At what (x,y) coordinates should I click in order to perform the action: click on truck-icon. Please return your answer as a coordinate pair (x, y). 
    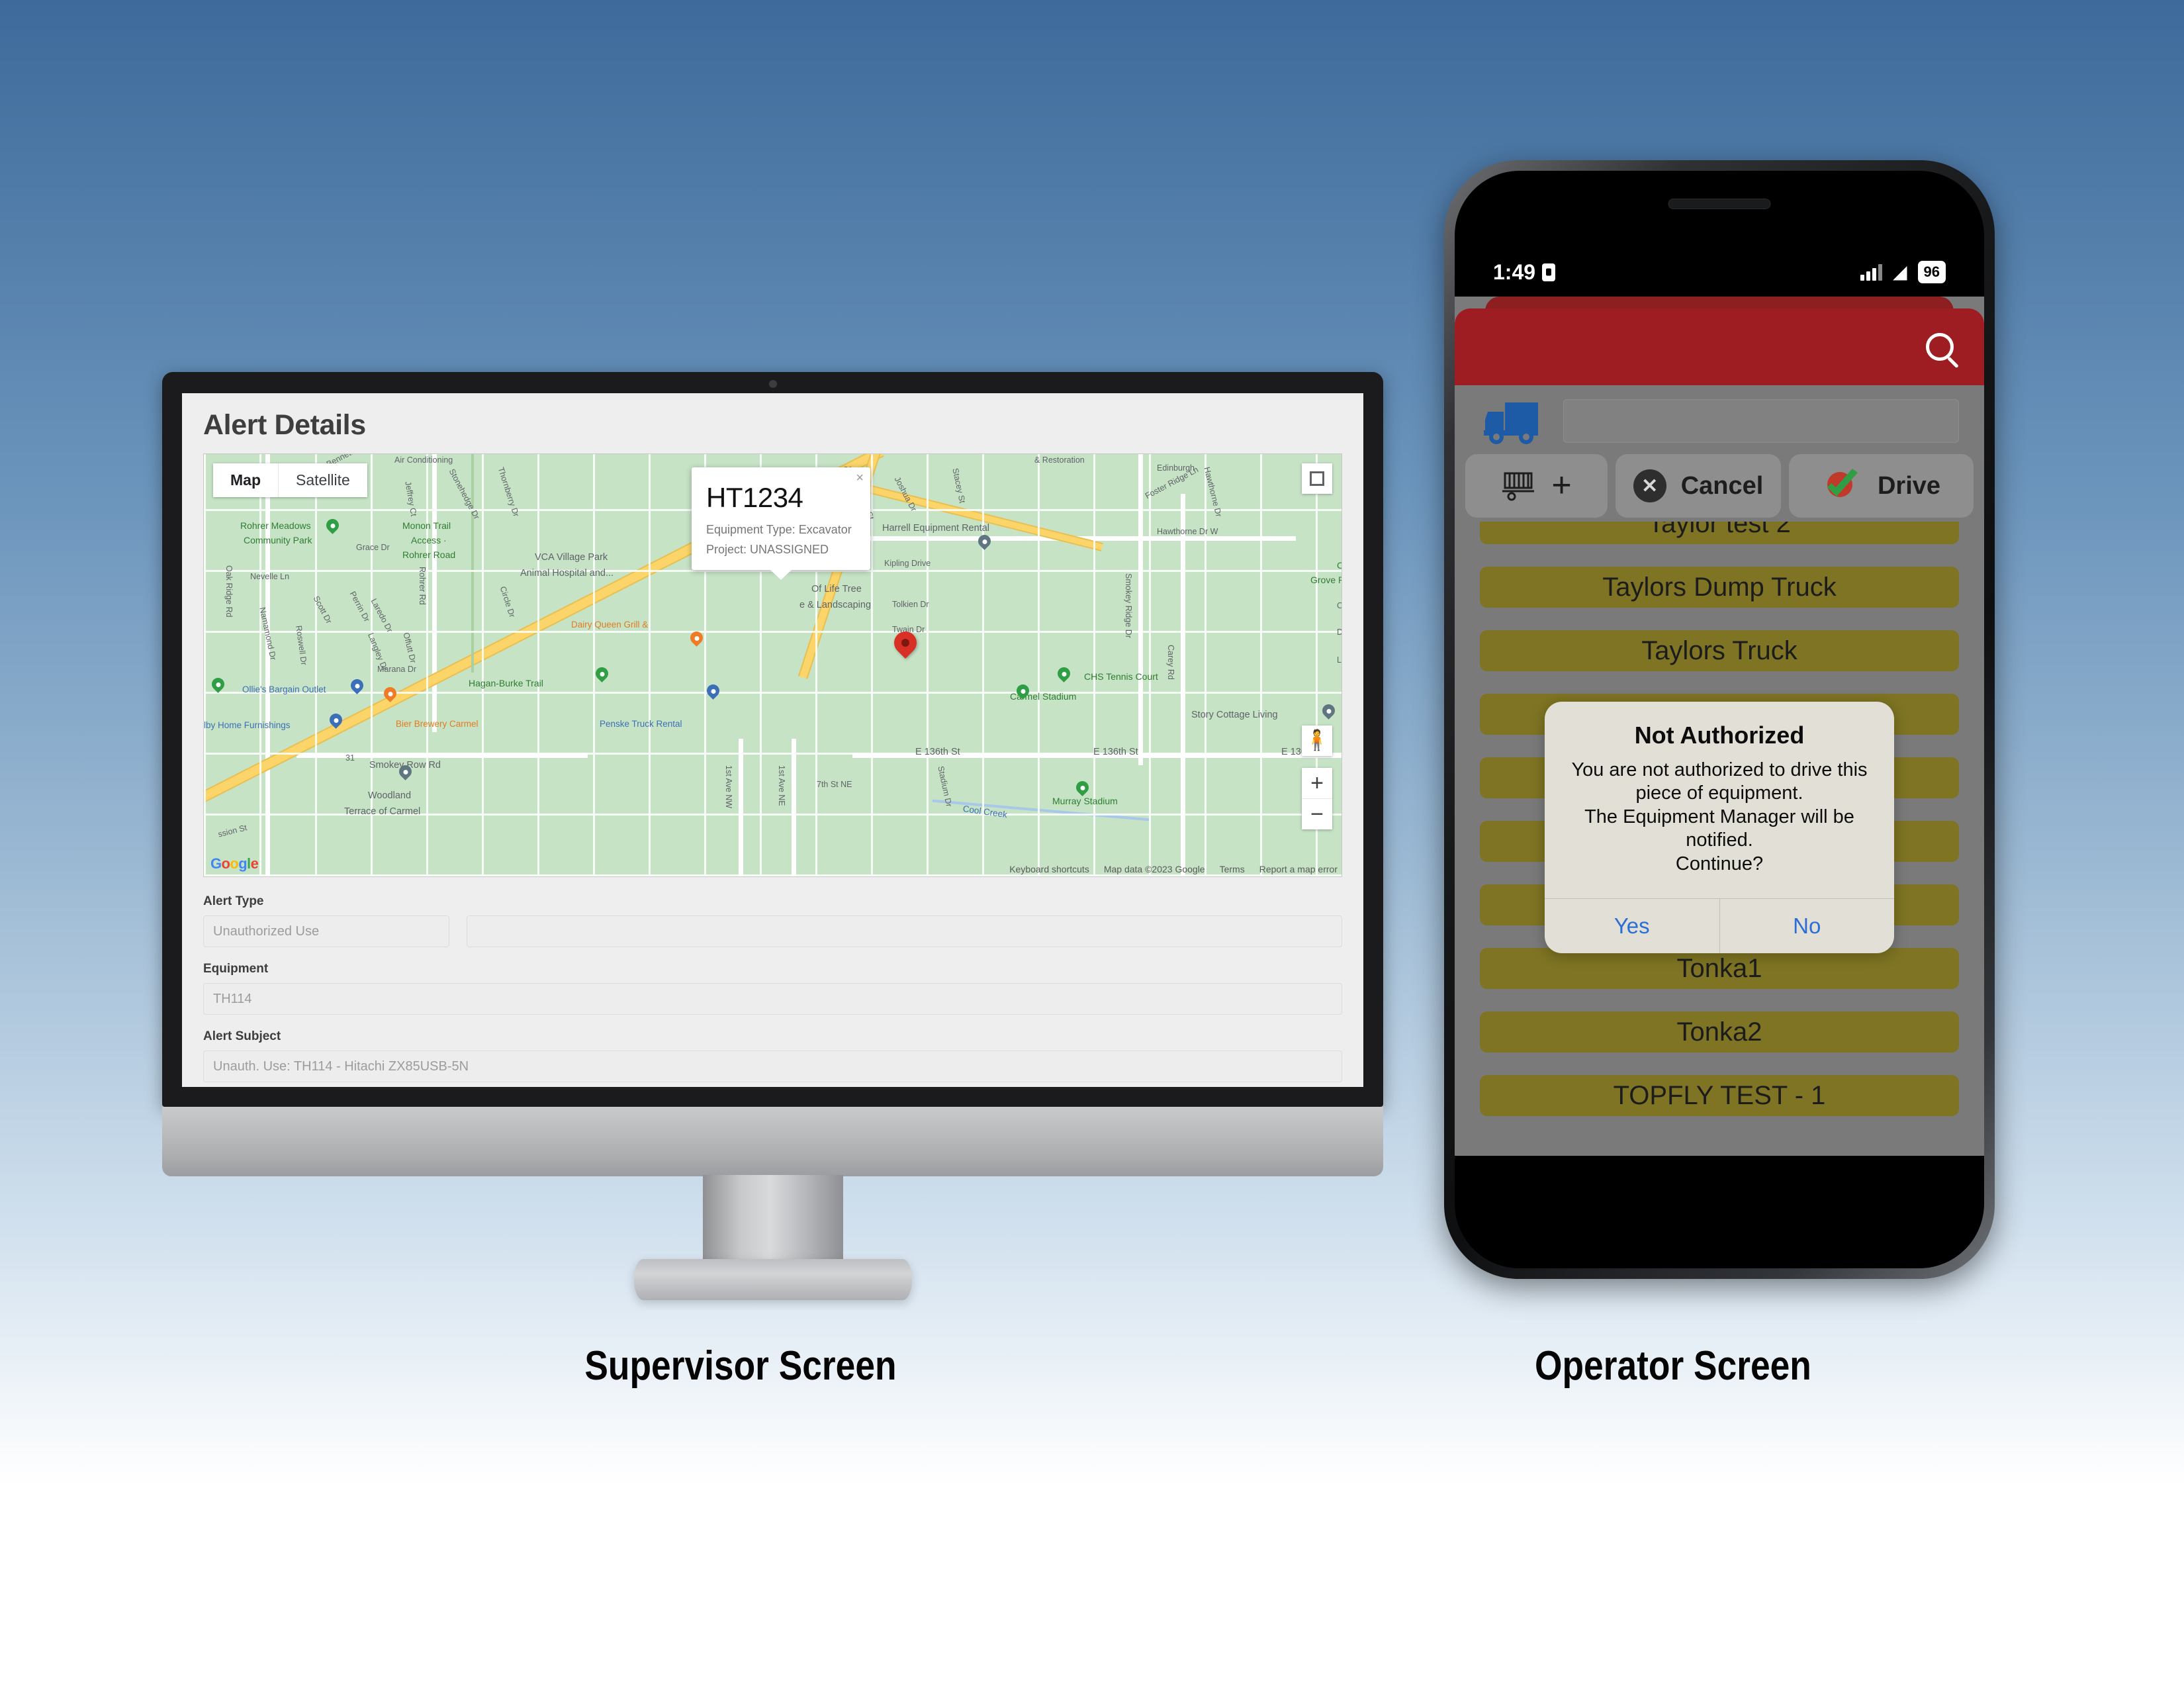
    Looking at the image, I should click on (1515, 421).